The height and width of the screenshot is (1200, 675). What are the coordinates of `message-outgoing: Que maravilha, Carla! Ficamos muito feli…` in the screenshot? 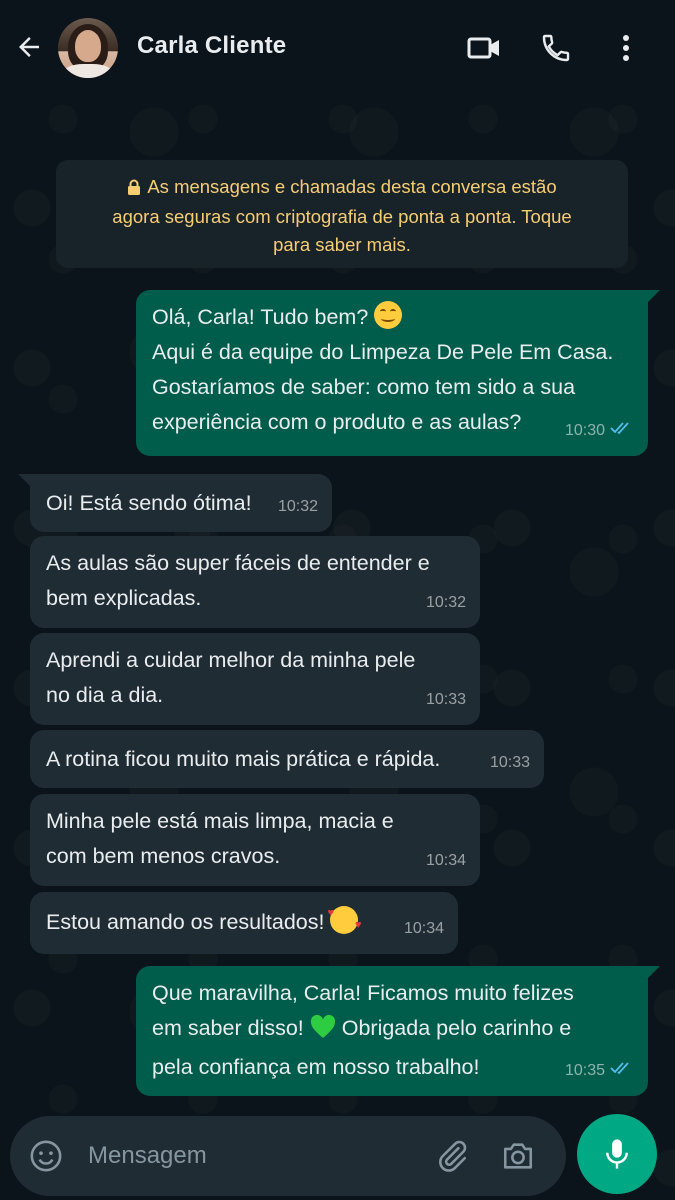 It's located at (398, 1031).